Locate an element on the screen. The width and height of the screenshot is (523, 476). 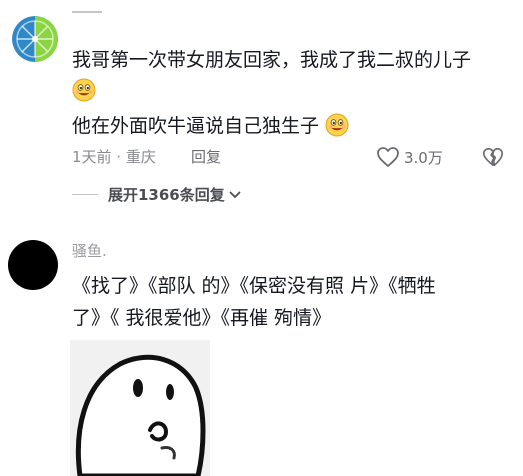
comment-meta: 1天前 · 重庆 is located at coordinates (114, 157).